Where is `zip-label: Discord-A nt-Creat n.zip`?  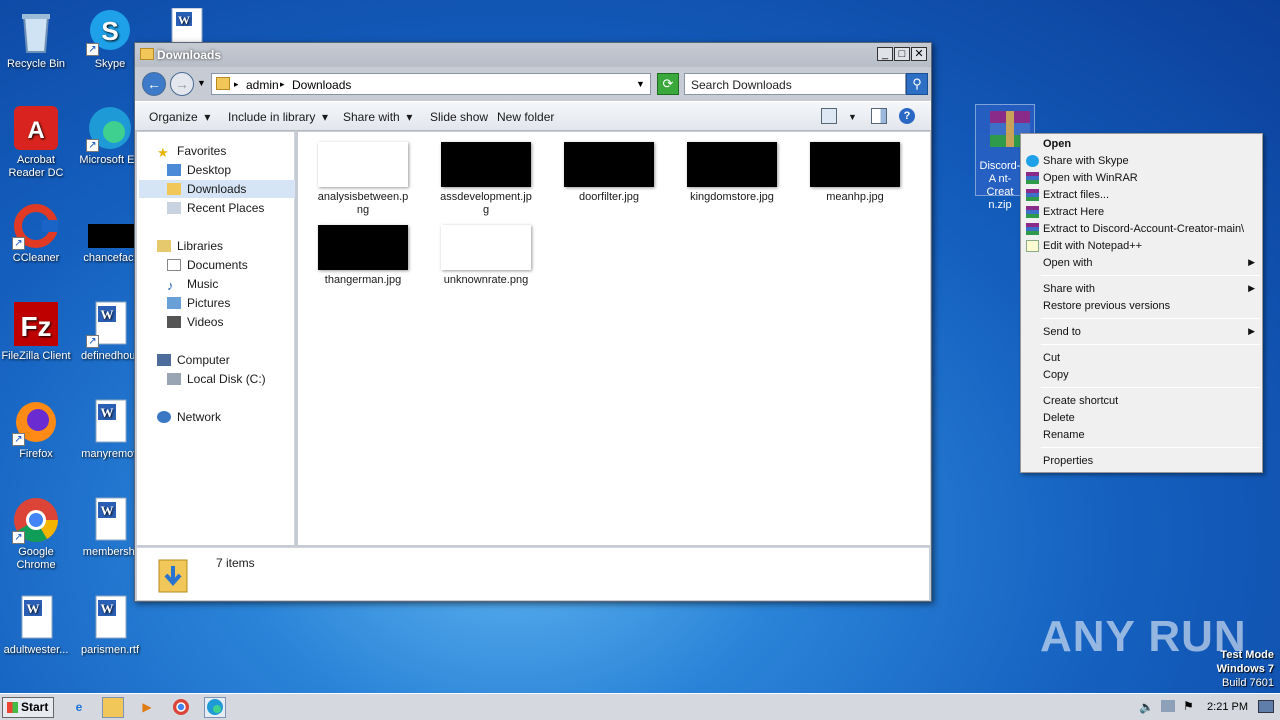
zip-label: Discord-A nt-Creat n.zip is located at coordinates (1000, 185).